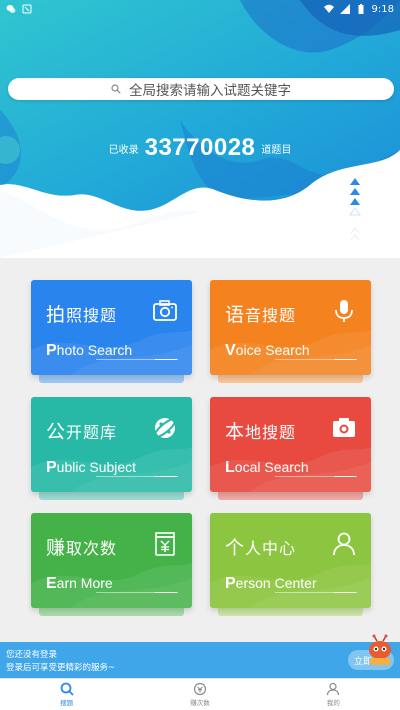 This screenshot has width=400, height=710. Describe the element at coordinates (200, 656) in the screenshot. I see `login-banner: 您还没有登录 登录后可享受更精彩的服务~ 立即` at that location.